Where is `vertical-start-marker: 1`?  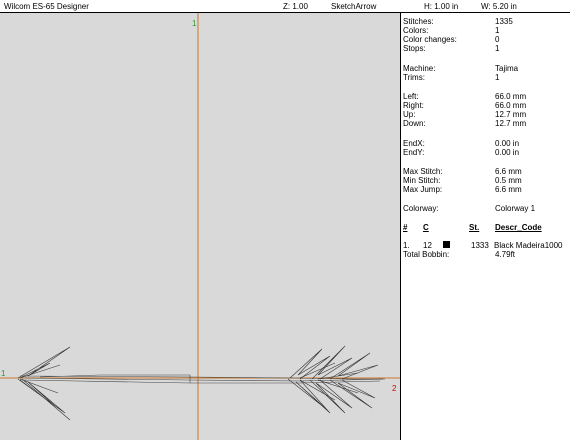
vertical-start-marker: 1 is located at coordinates (194, 23).